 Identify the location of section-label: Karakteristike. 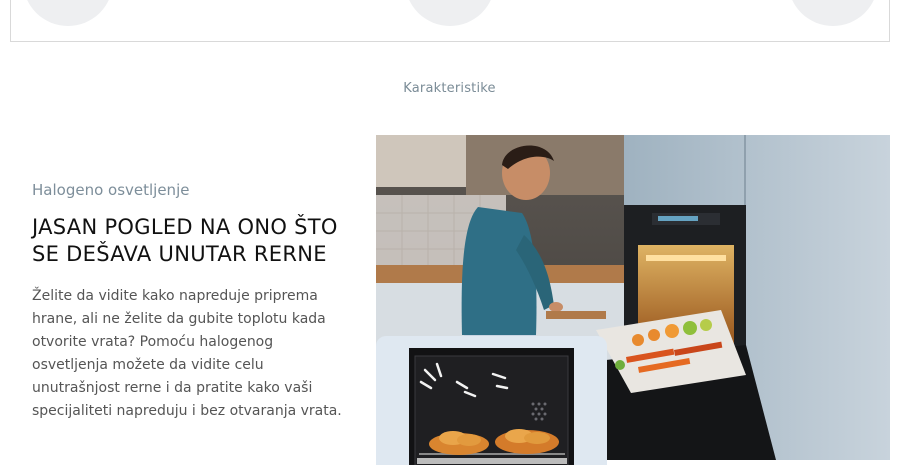
(449, 88).